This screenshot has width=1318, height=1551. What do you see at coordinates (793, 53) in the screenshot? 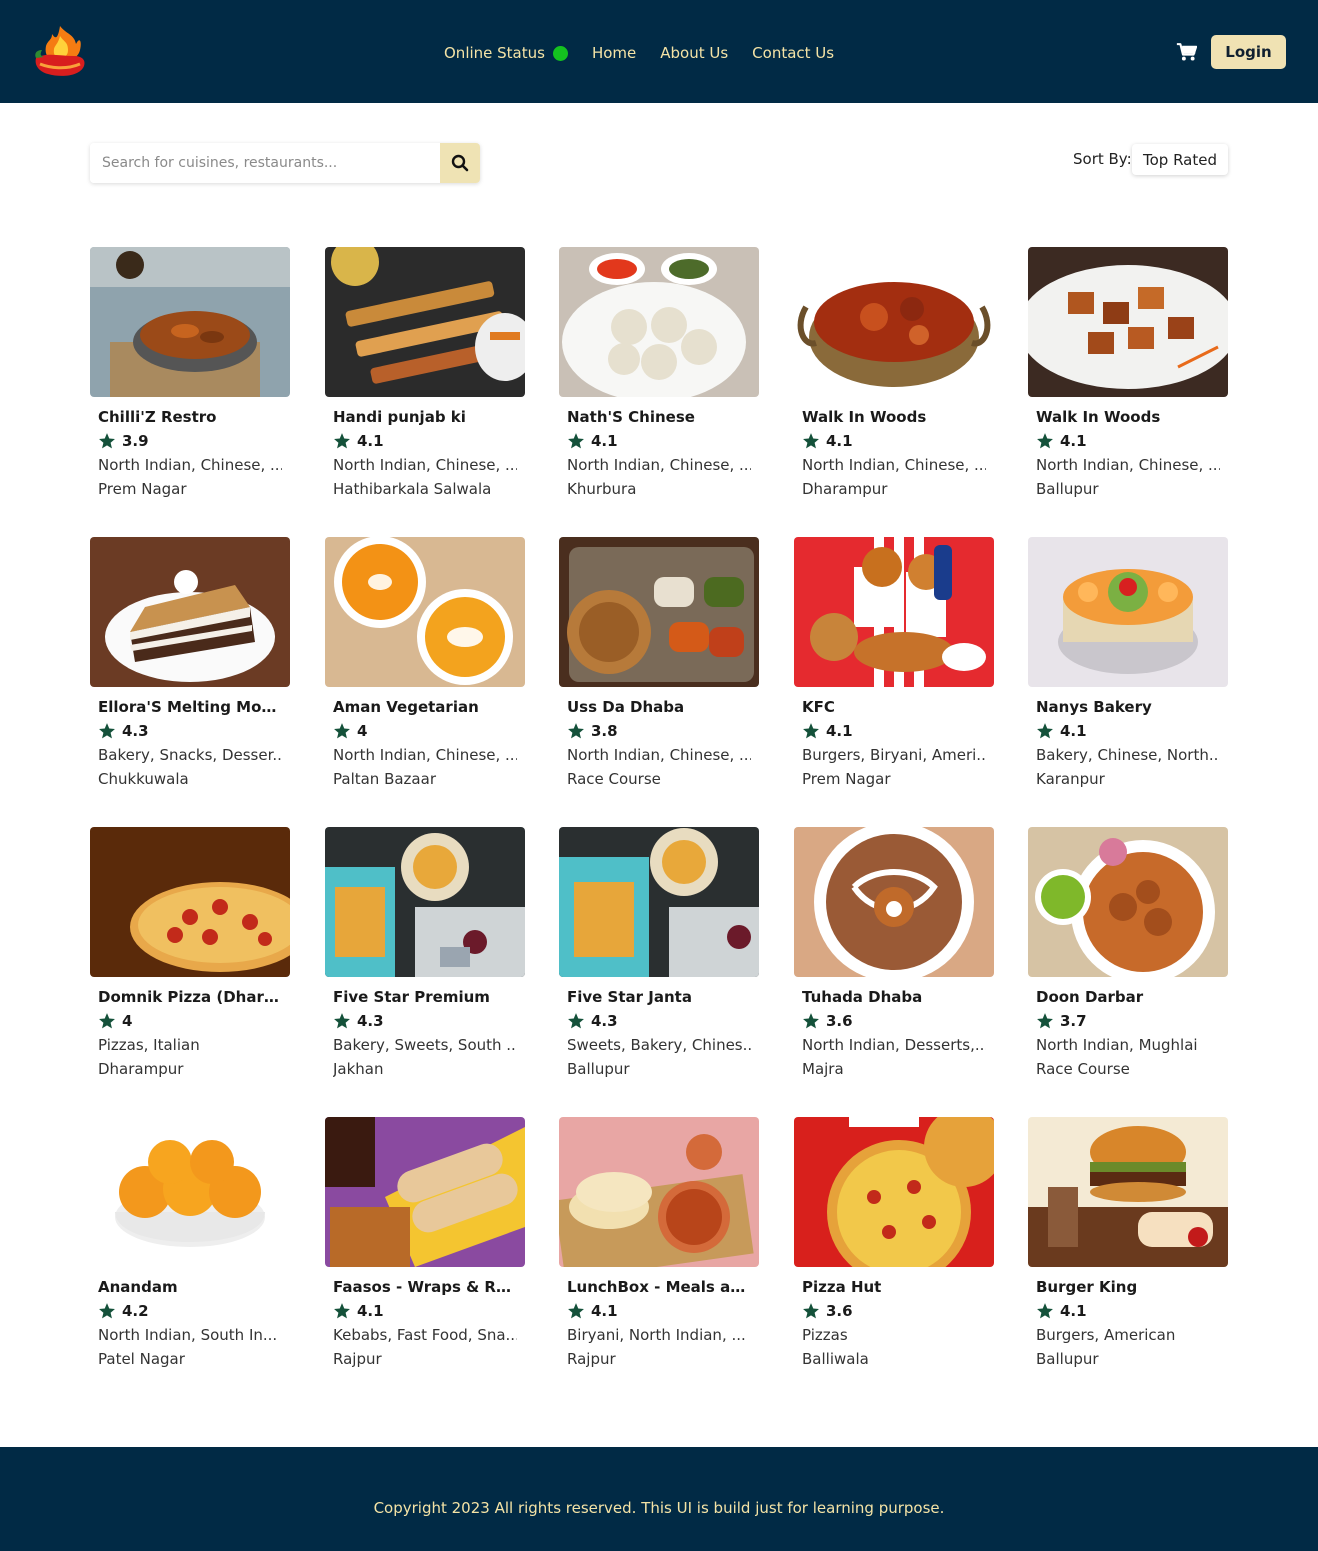
I see `nav-contact-us: Contact Us` at bounding box center [793, 53].